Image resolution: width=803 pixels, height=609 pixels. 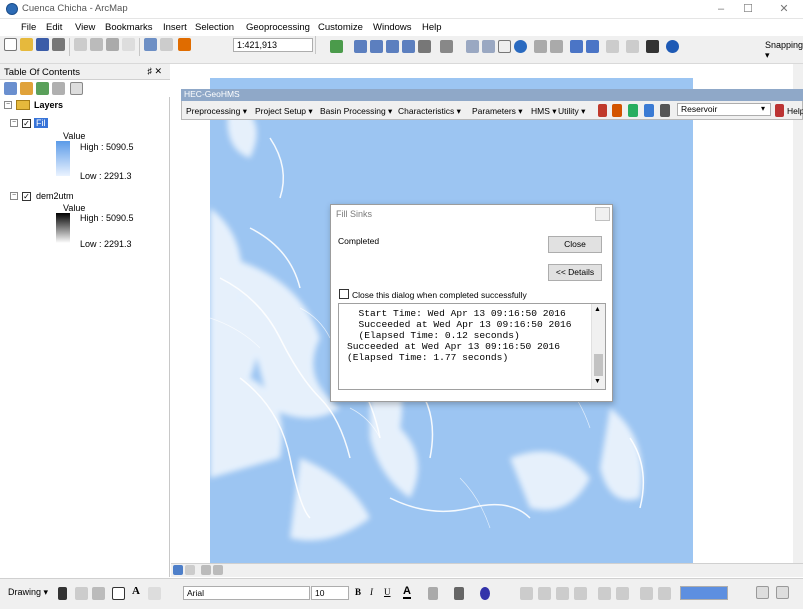 What do you see at coordinates (556, 46) in the screenshot?
I see `fixed-zoom-out-icon` at bounding box center [556, 46].